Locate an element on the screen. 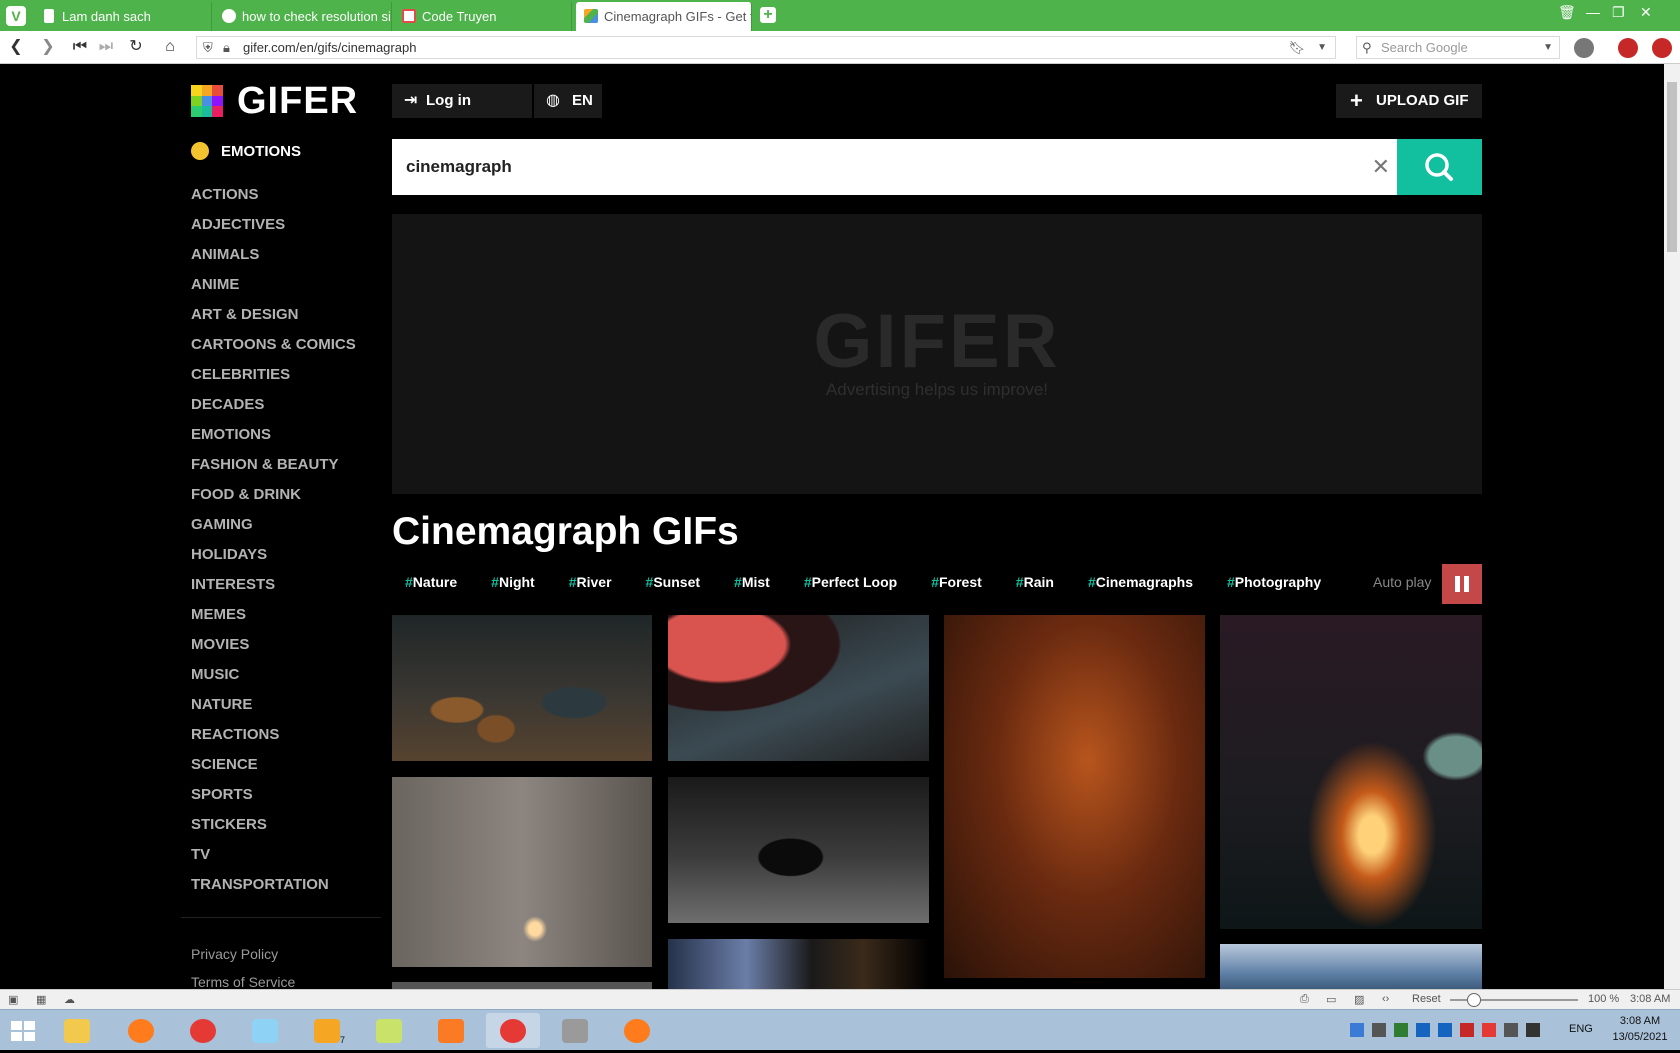 This screenshot has height=1053, width=1680. tray-volume-icon is located at coordinates (1379, 1030).